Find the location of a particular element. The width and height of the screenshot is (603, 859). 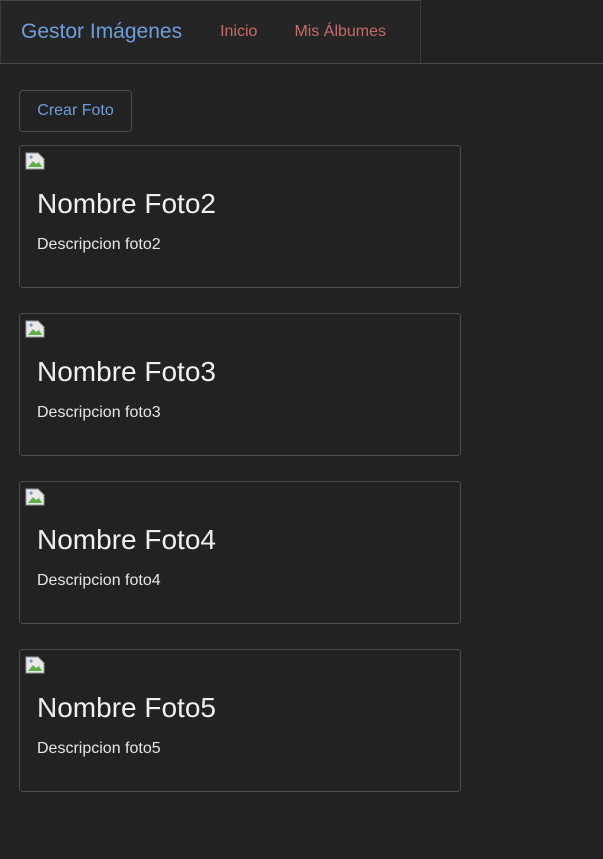

nav-link-inicio: Inicio is located at coordinates (238, 32).